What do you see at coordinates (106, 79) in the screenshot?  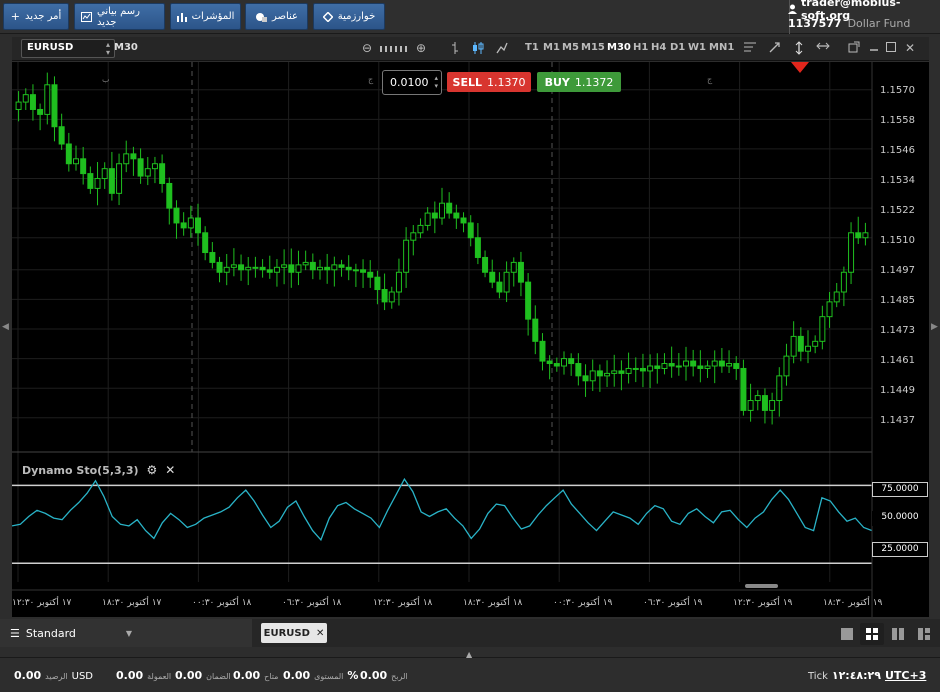 I see `session-marker: ب` at bounding box center [106, 79].